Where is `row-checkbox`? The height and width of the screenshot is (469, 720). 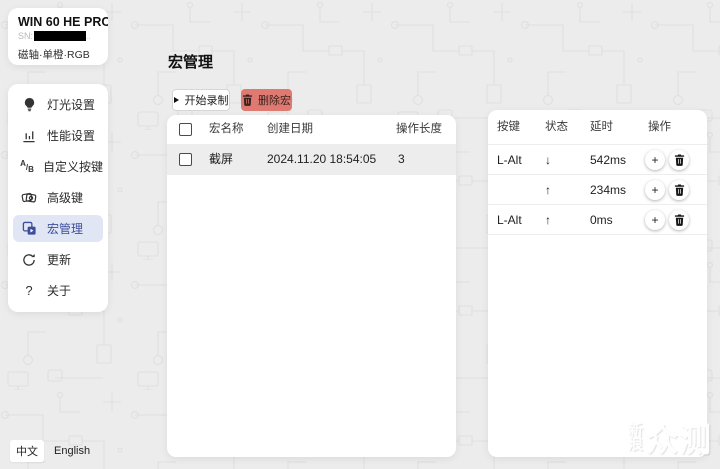
row-checkbox is located at coordinates (185, 159).